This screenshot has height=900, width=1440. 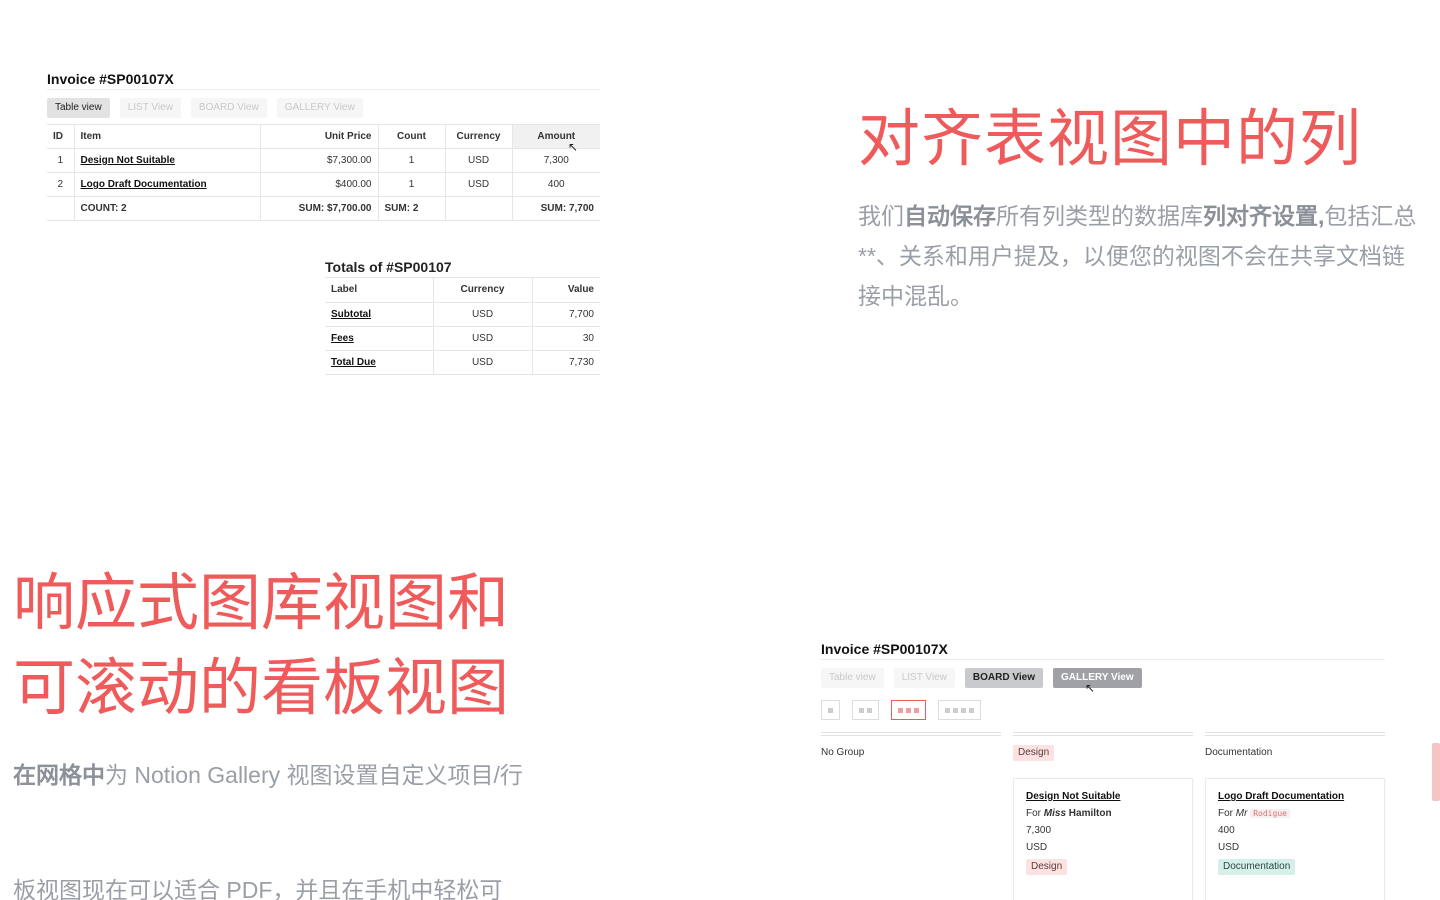 I want to click on table-row: Subtotal USD 7,700, so click(x=462, y=314).